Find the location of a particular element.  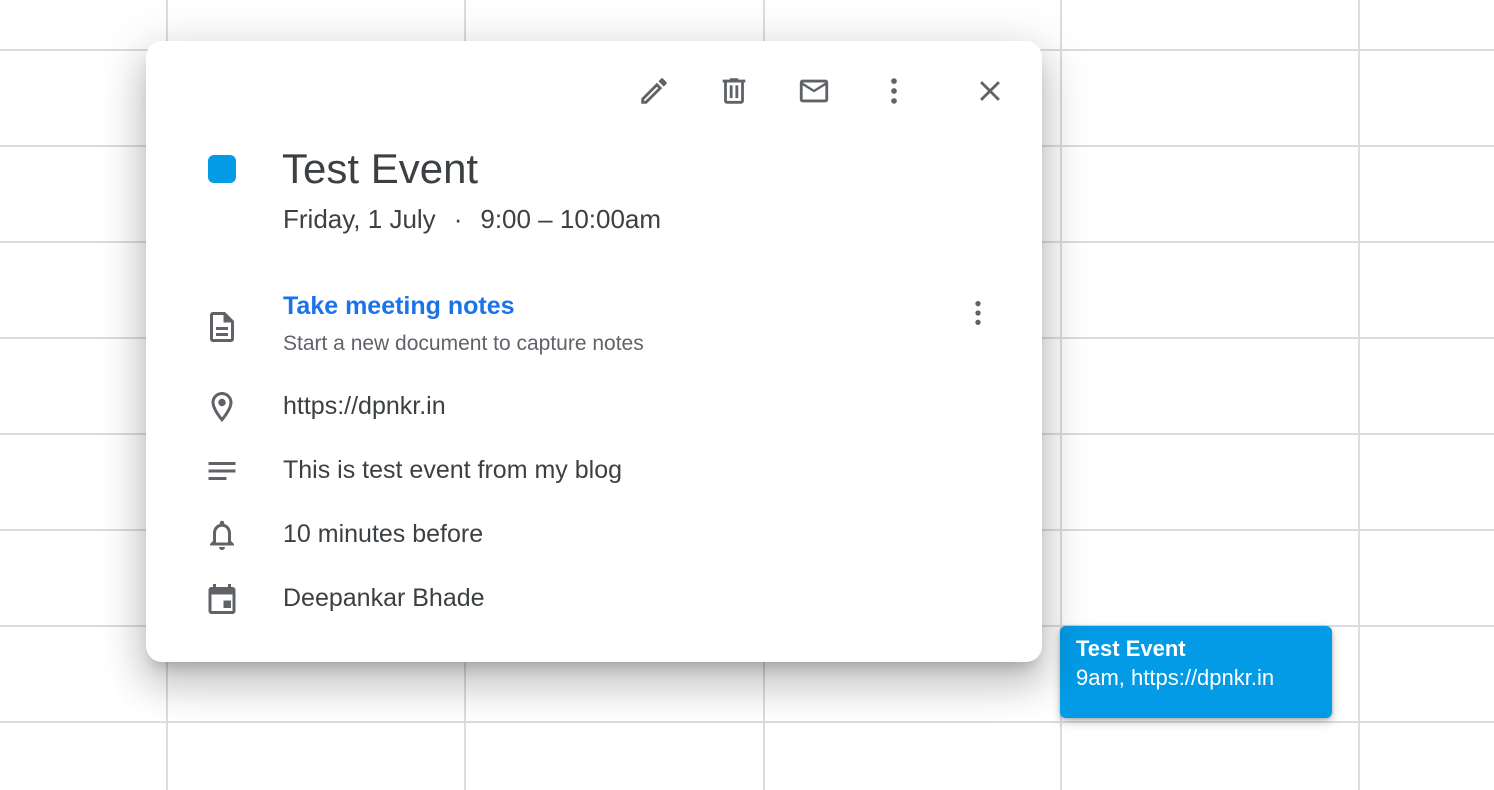

event-chip-title: Test Event is located at coordinates (1131, 648).